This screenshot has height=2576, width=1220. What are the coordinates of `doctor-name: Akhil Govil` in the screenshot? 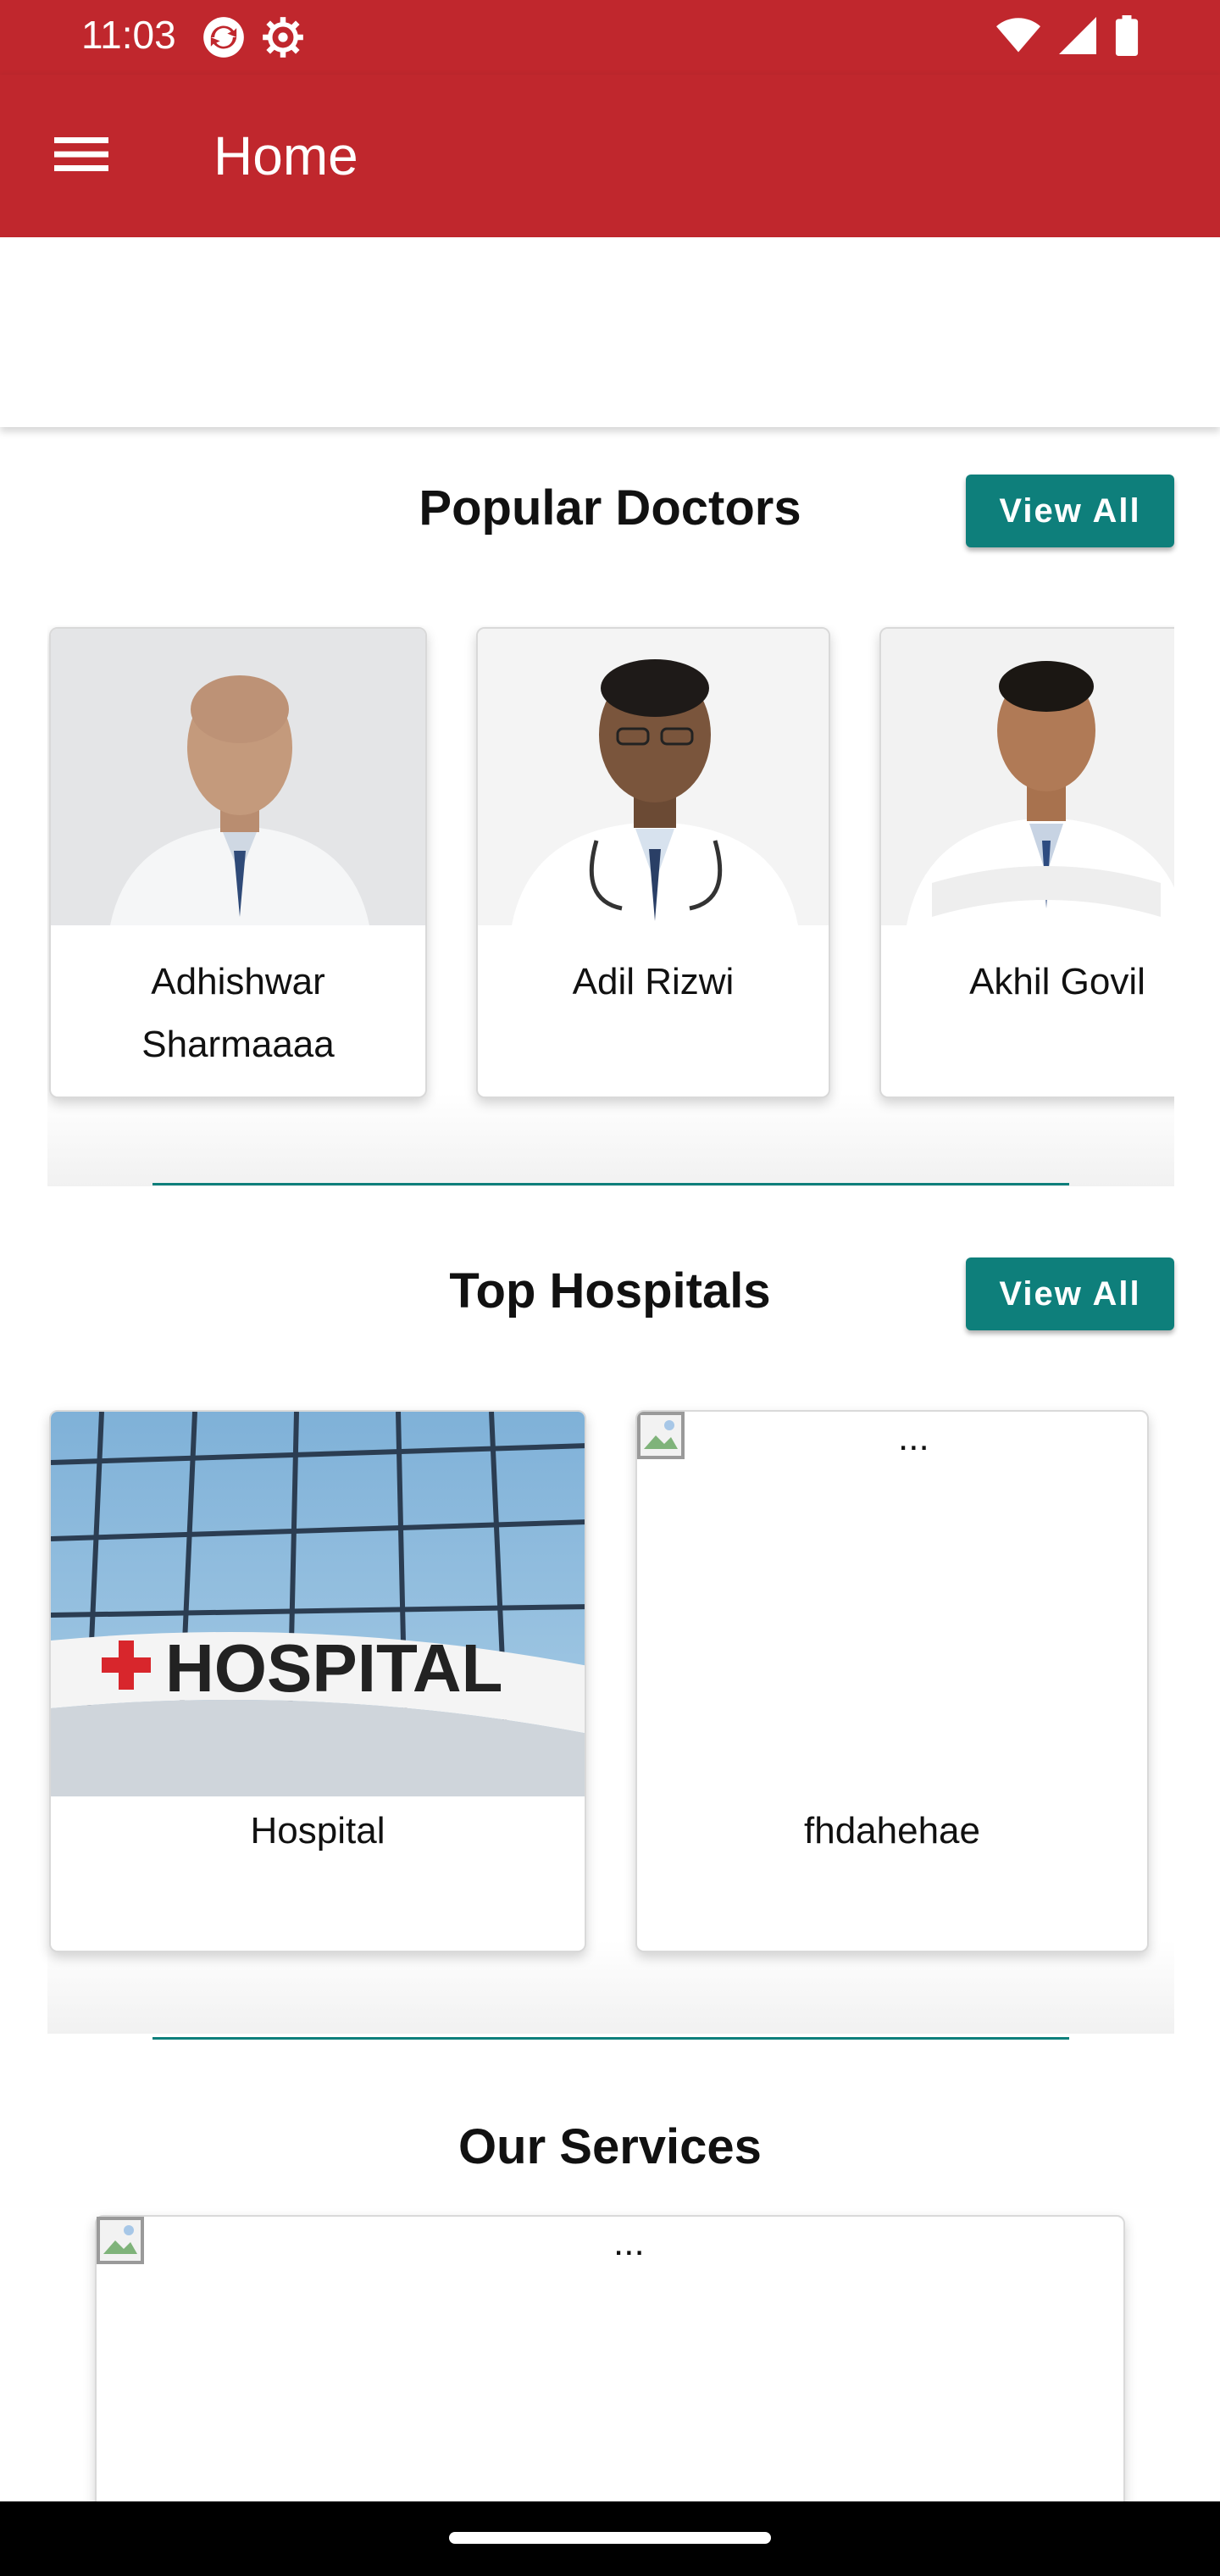 It's located at (1057, 981).